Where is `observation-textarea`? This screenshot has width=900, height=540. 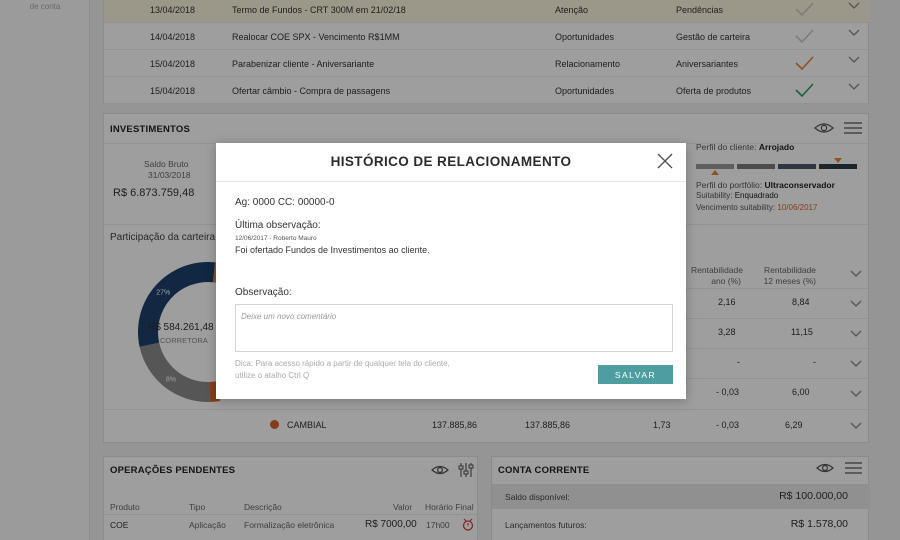
observation-textarea is located at coordinates (454, 328).